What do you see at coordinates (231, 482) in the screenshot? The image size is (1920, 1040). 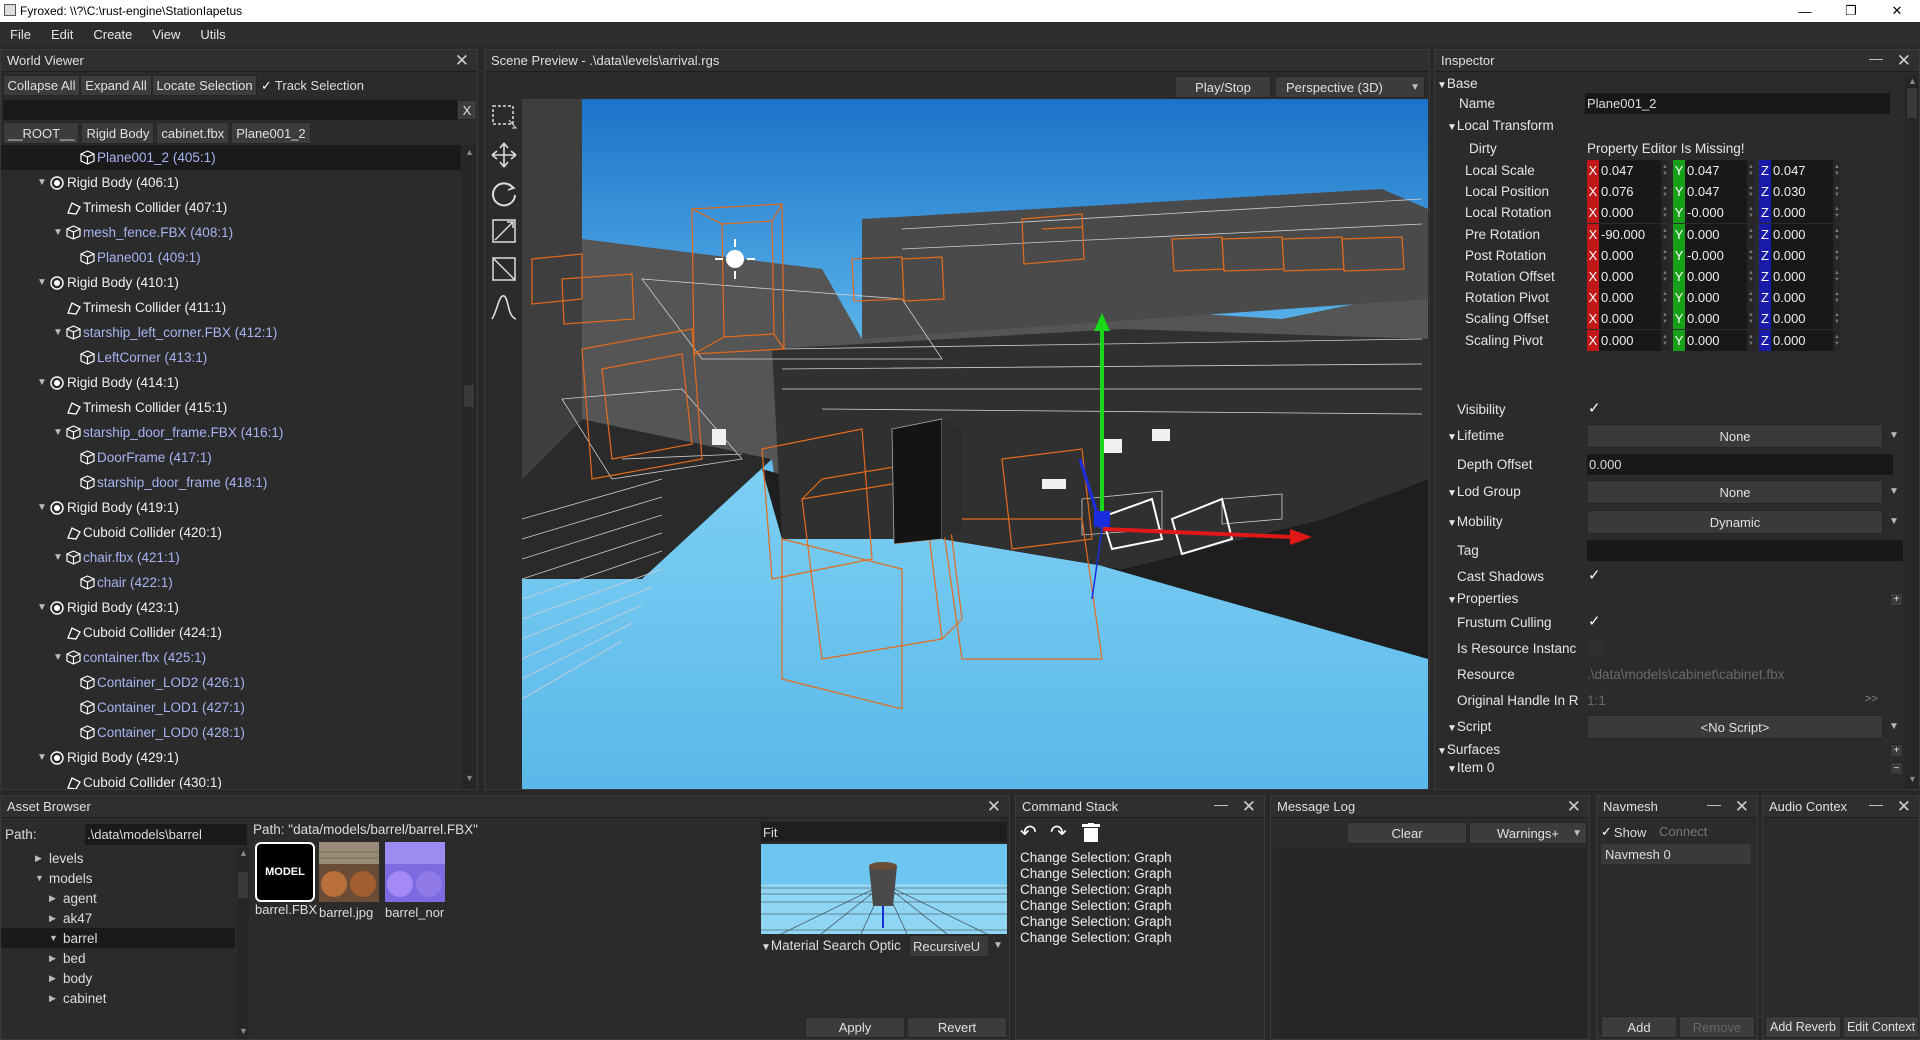 I see `tree-node: starship_door_frame (418:1)` at bounding box center [231, 482].